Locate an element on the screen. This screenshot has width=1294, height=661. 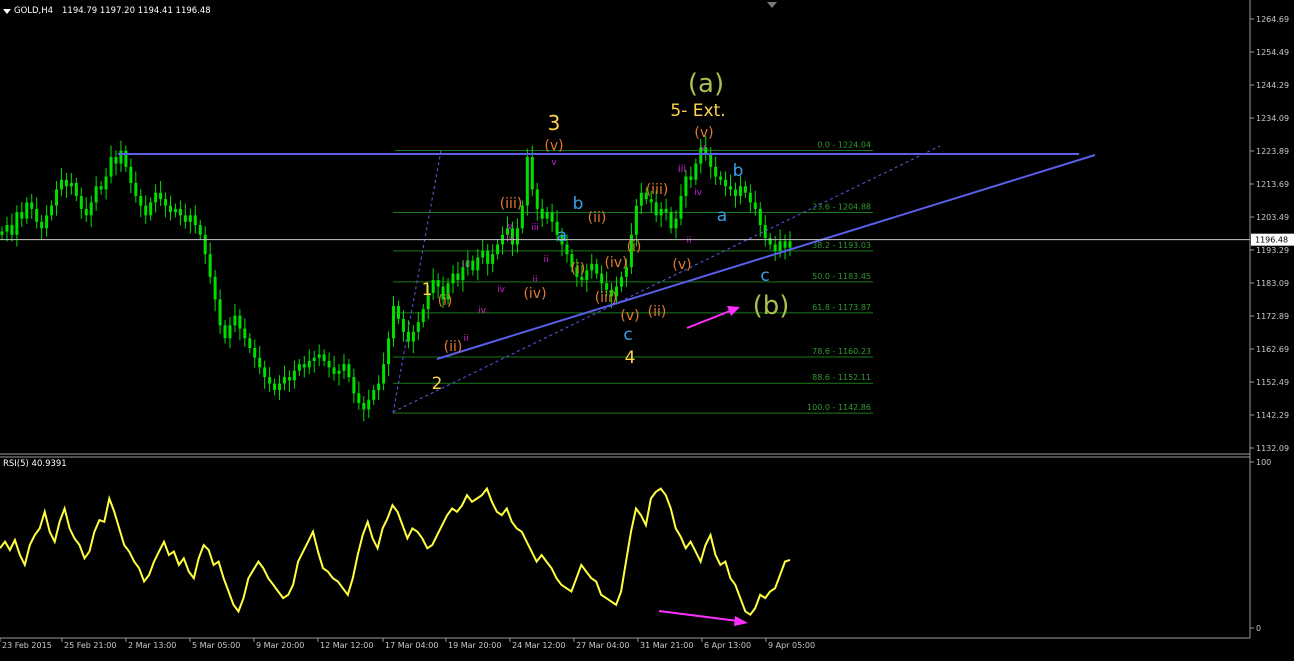
wave-label: c is located at coordinates (764, 276).